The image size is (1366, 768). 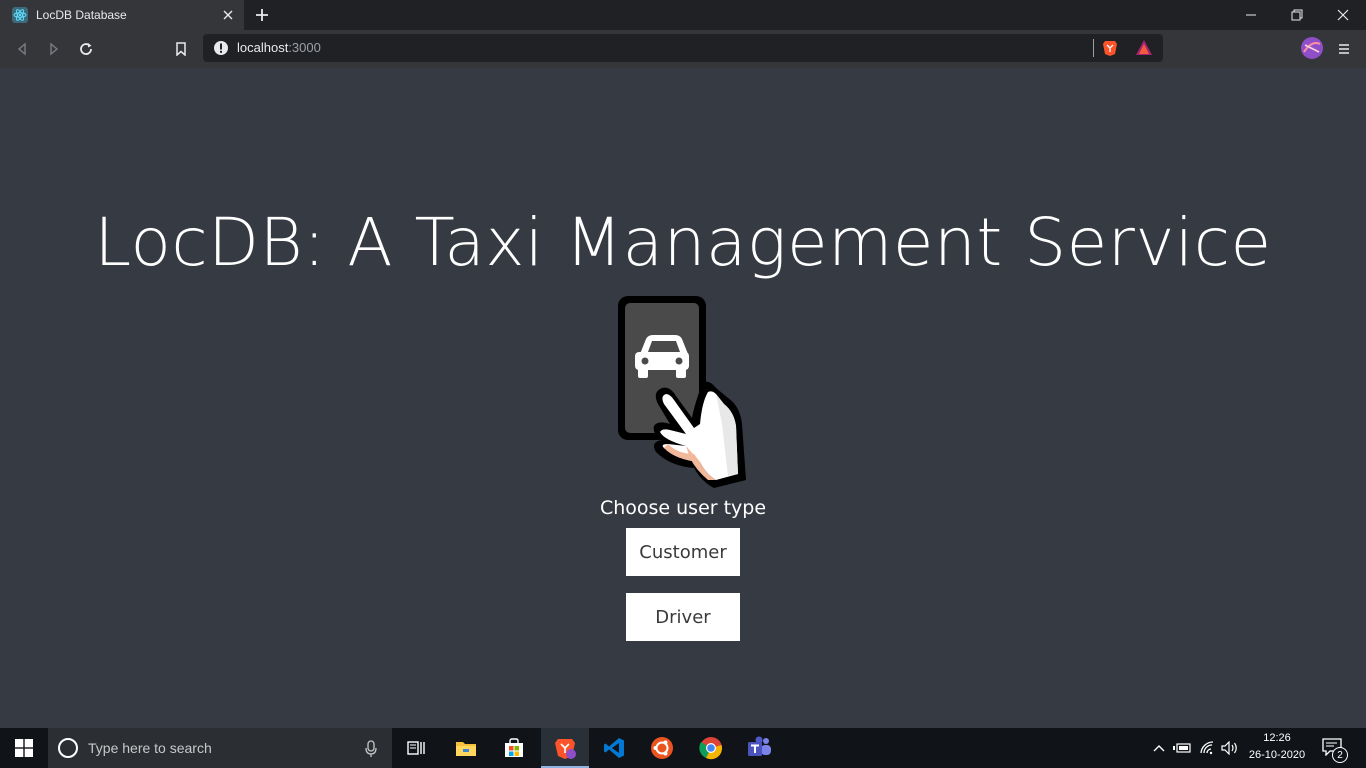 What do you see at coordinates (54, 49) in the screenshot?
I see `forward-button` at bounding box center [54, 49].